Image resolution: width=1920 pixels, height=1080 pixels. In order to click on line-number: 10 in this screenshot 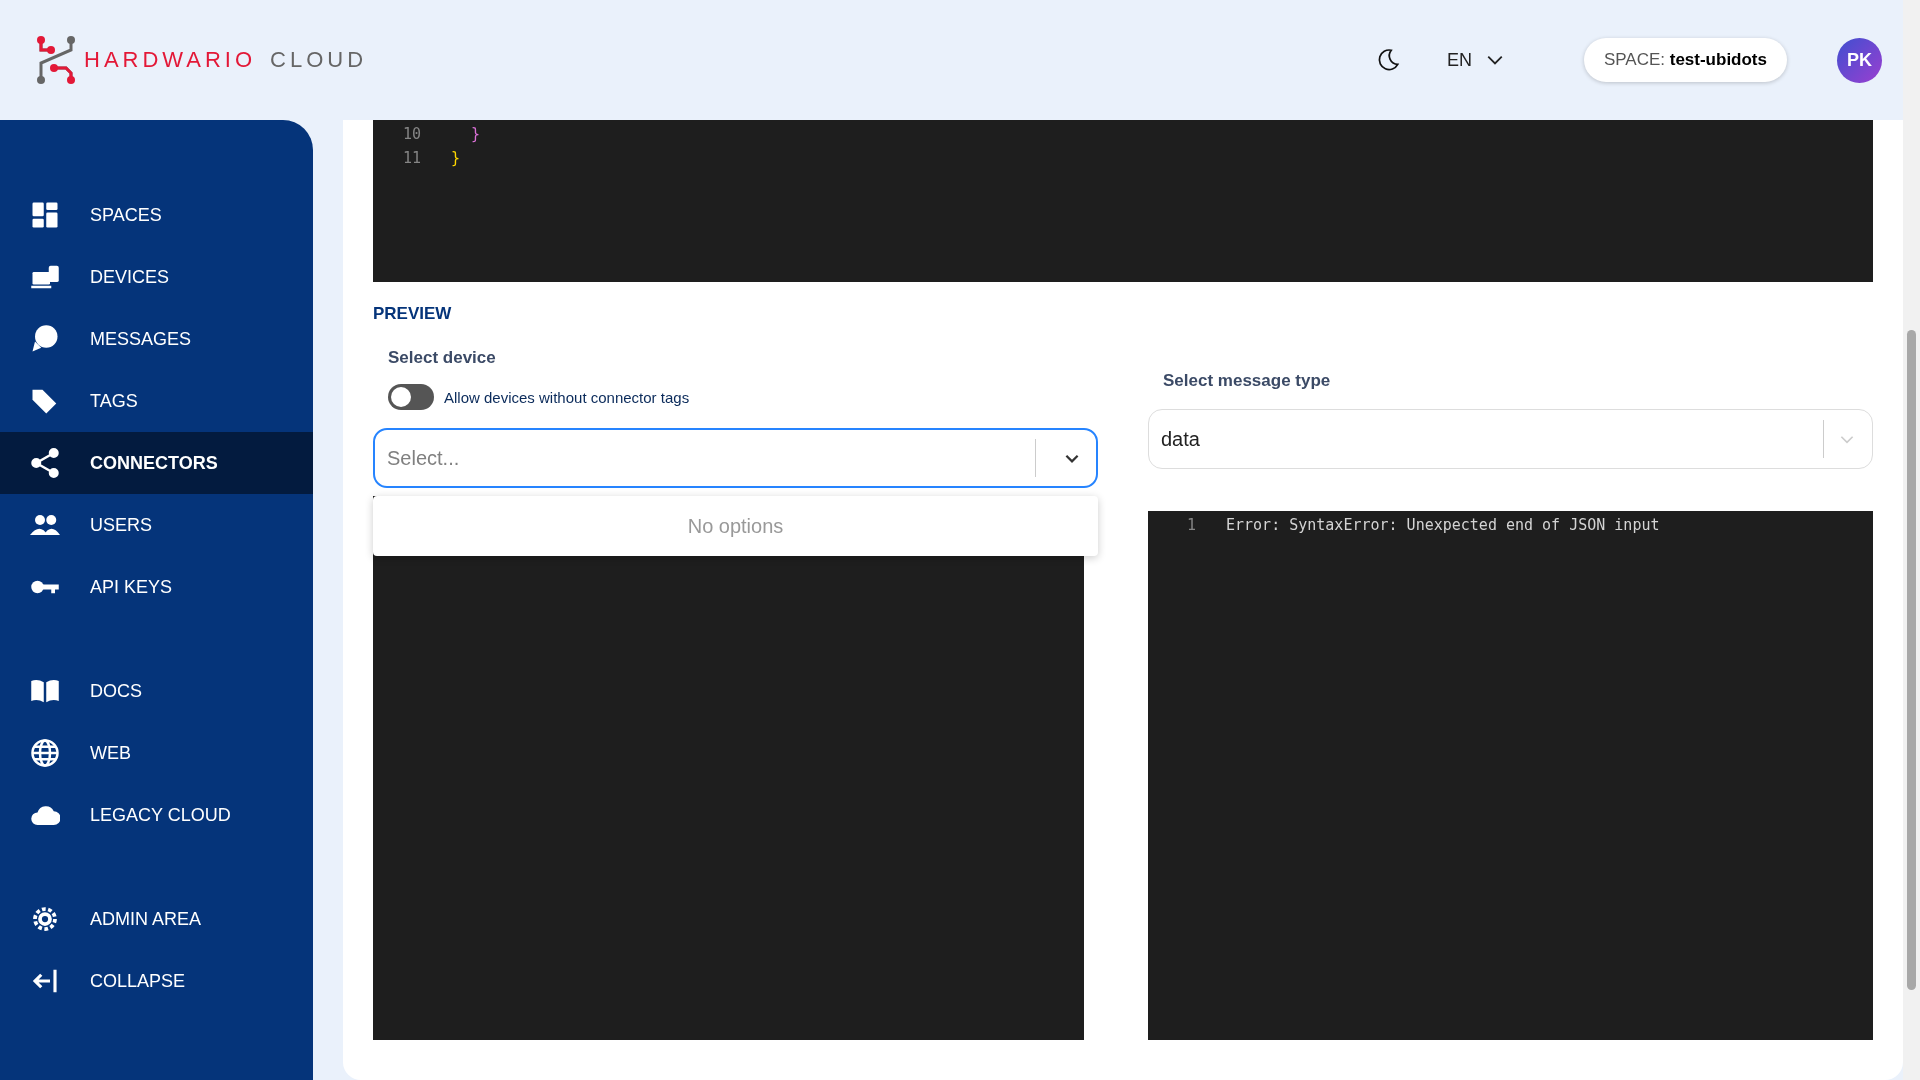, I will do `click(411, 134)`.